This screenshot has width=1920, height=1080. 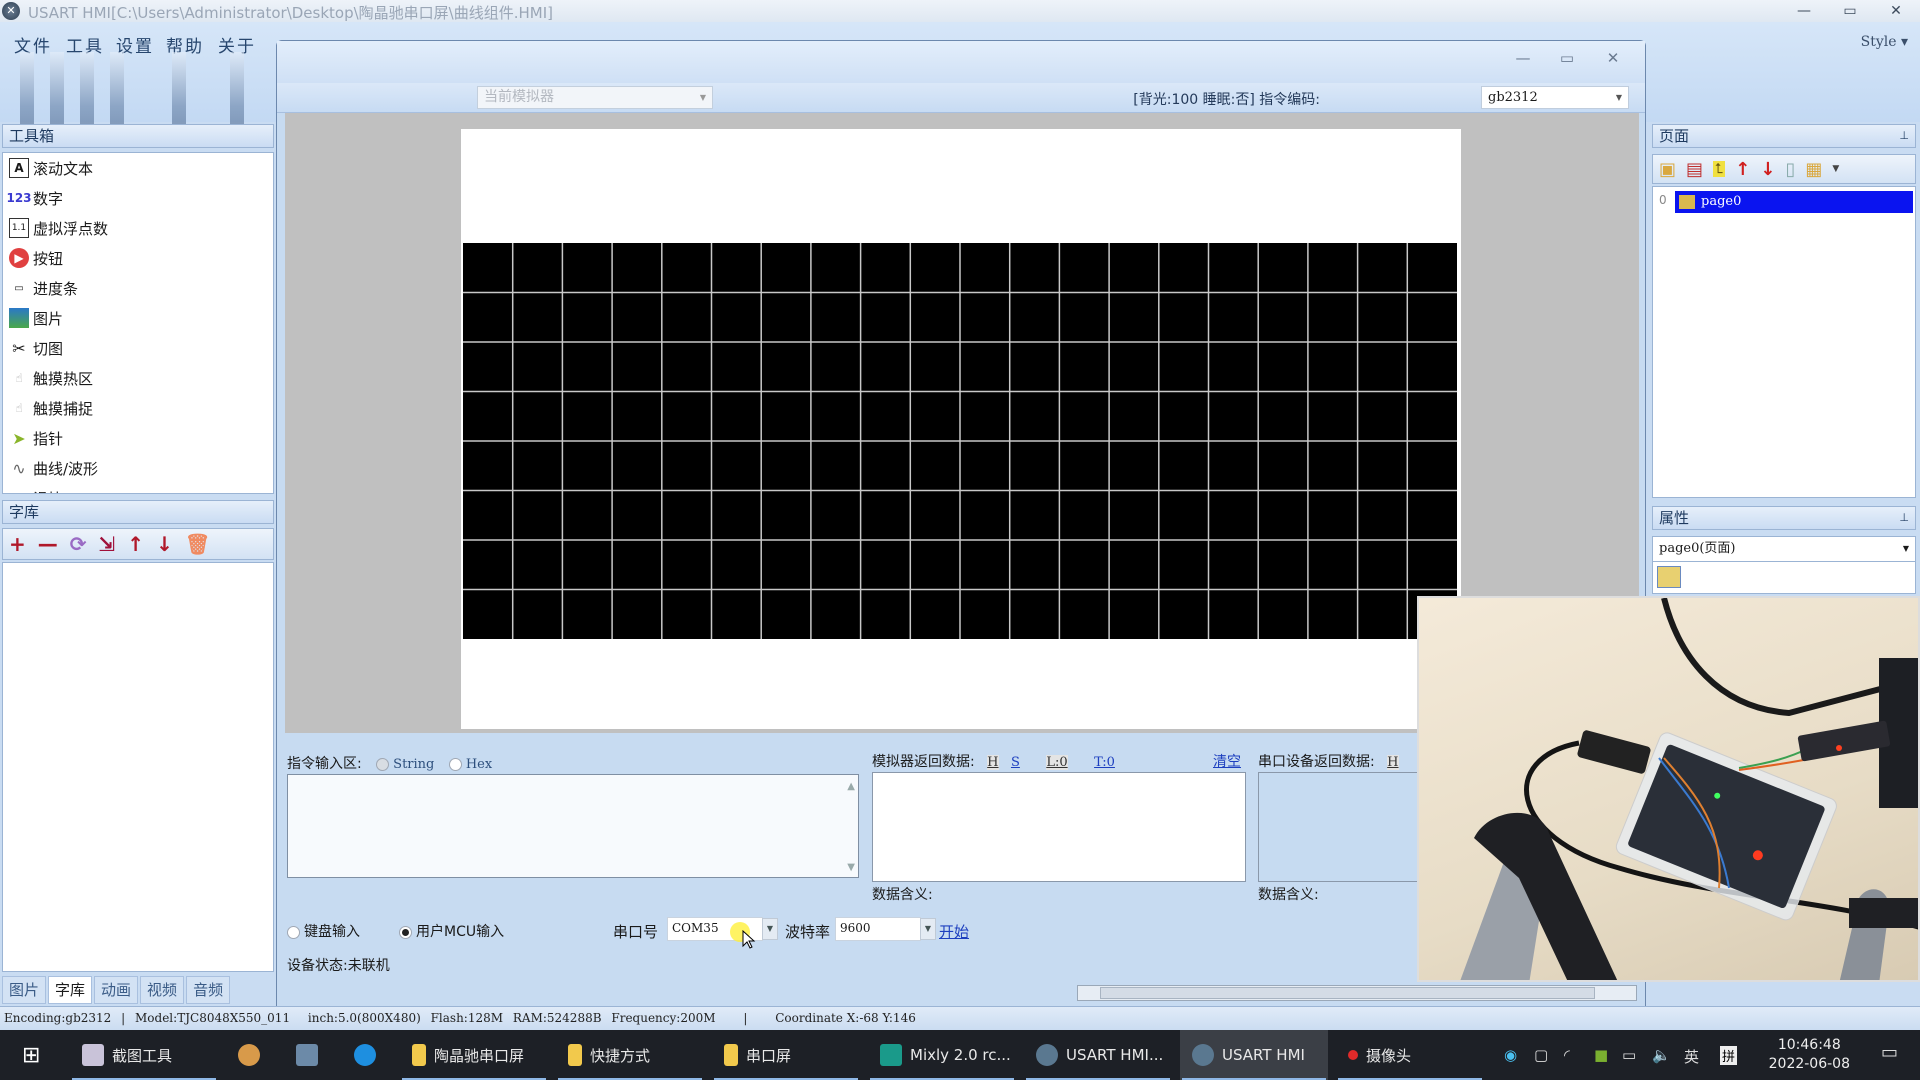 I want to click on toolbox-item-label: 进度条, so click(x=56, y=288).